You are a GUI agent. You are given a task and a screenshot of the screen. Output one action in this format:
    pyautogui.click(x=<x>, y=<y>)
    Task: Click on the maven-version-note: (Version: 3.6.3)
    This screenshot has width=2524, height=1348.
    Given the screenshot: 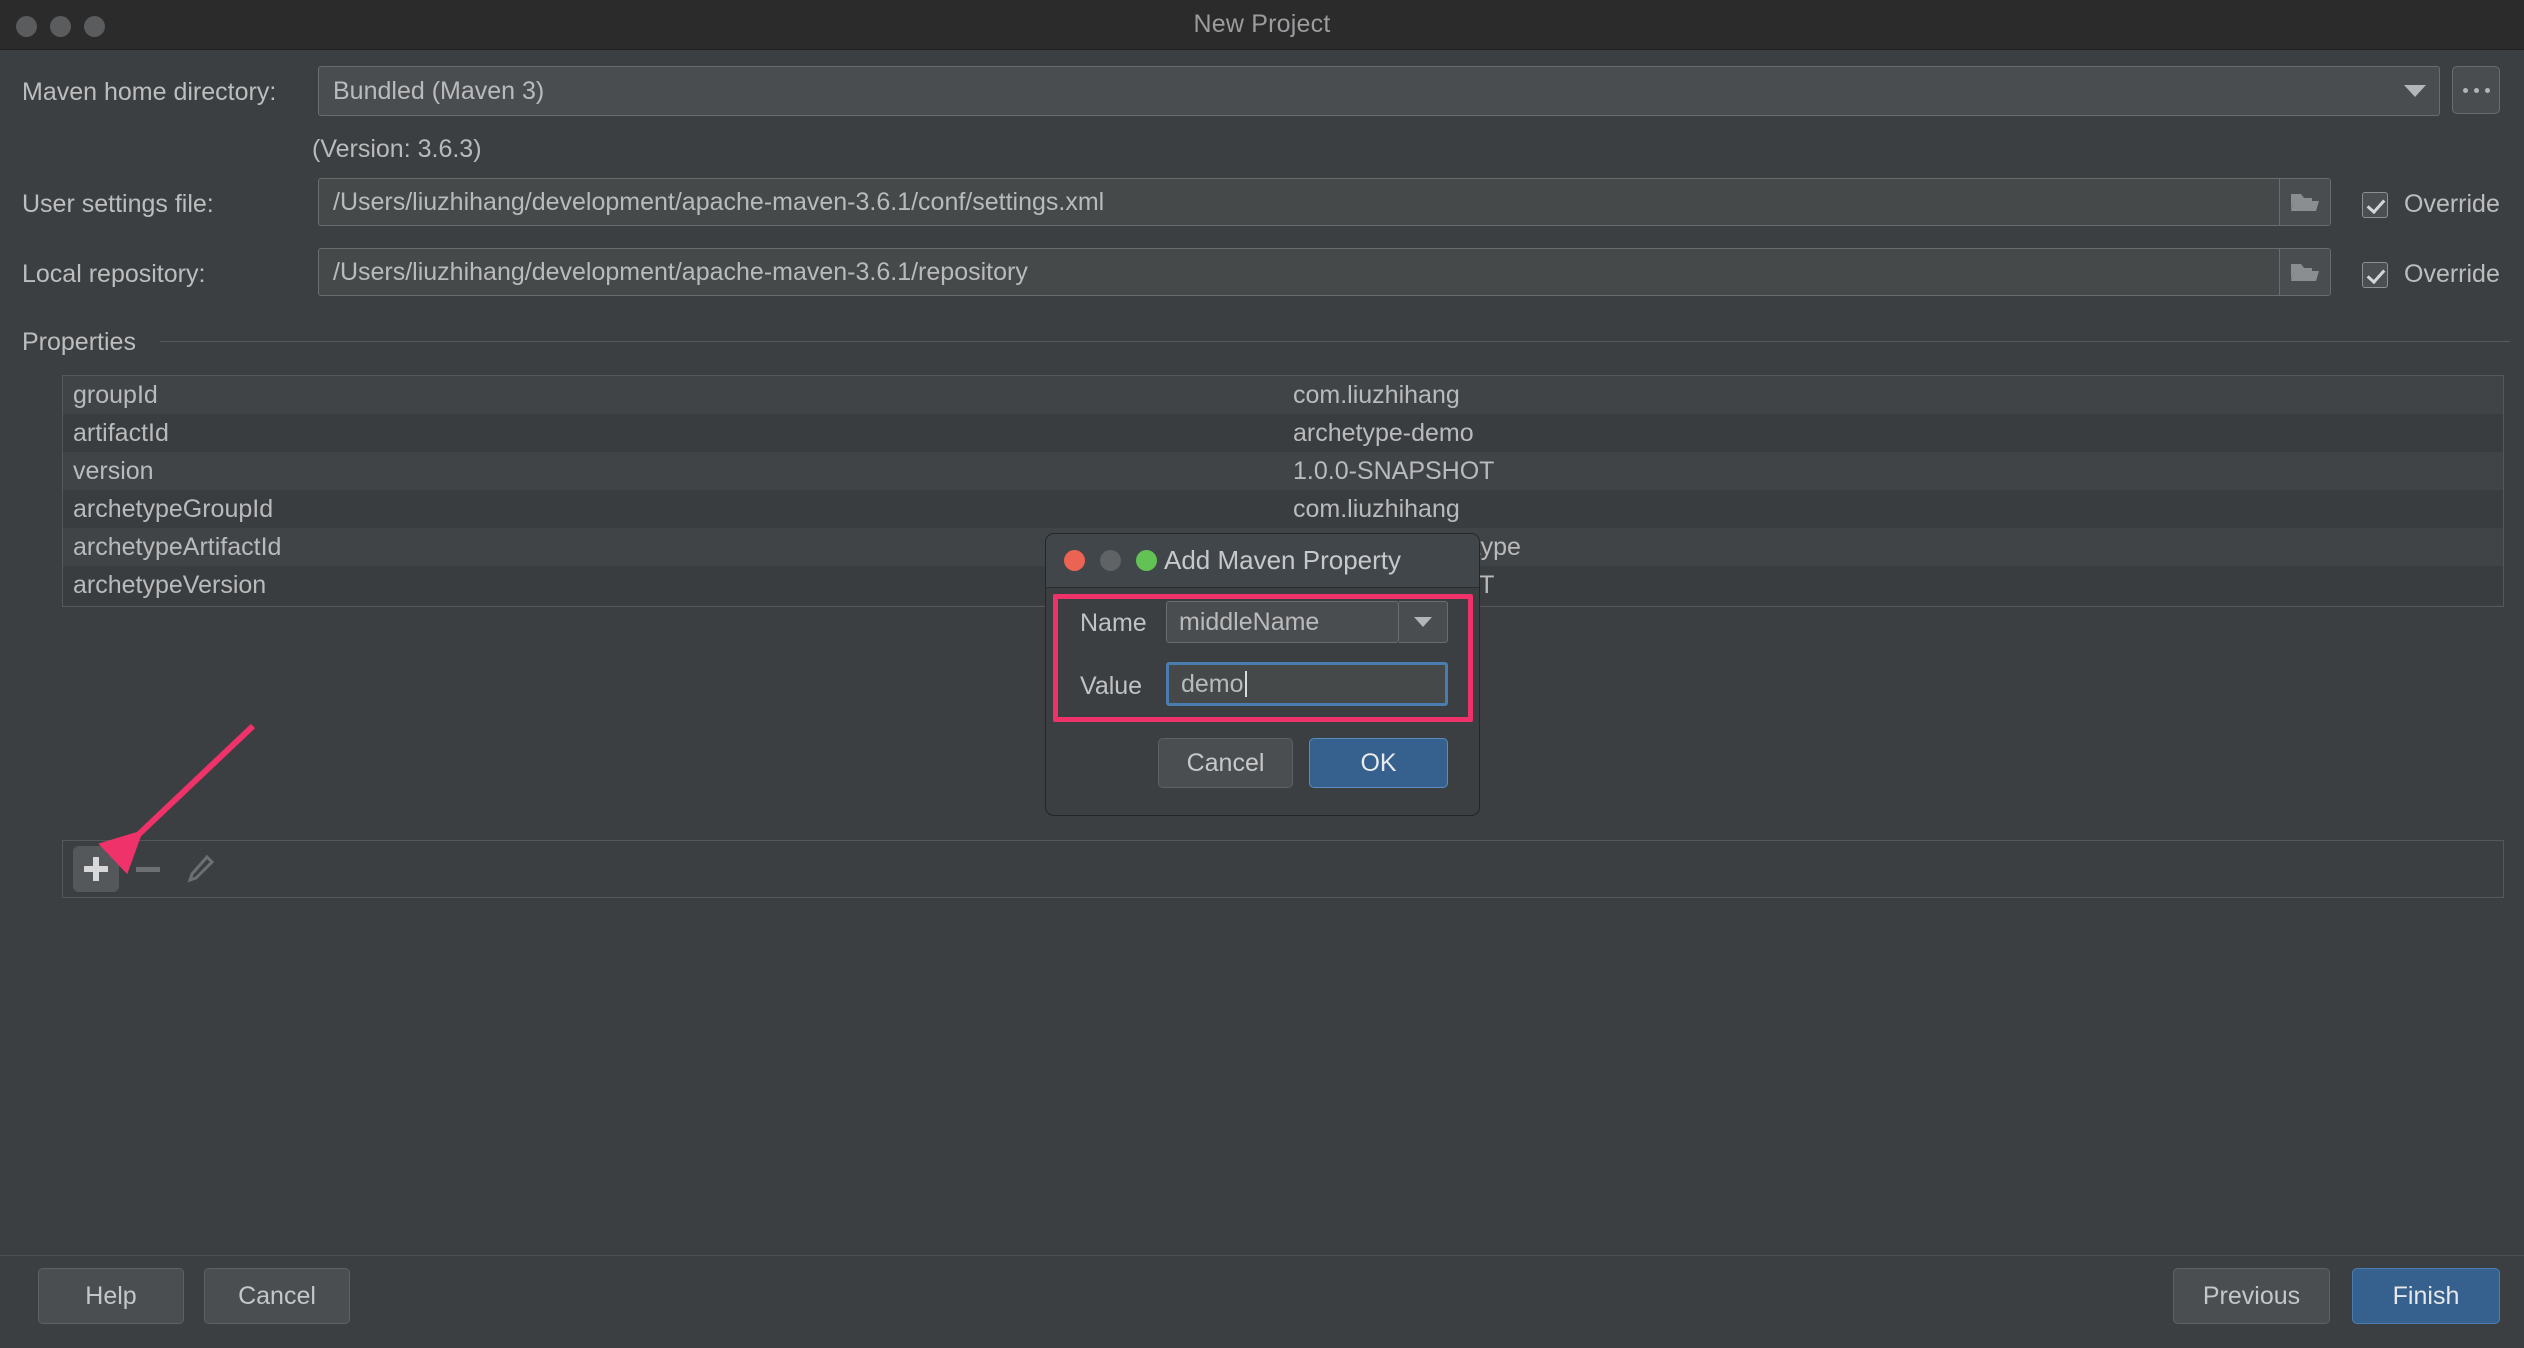 What is the action you would take?
    pyautogui.click(x=397, y=149)
    